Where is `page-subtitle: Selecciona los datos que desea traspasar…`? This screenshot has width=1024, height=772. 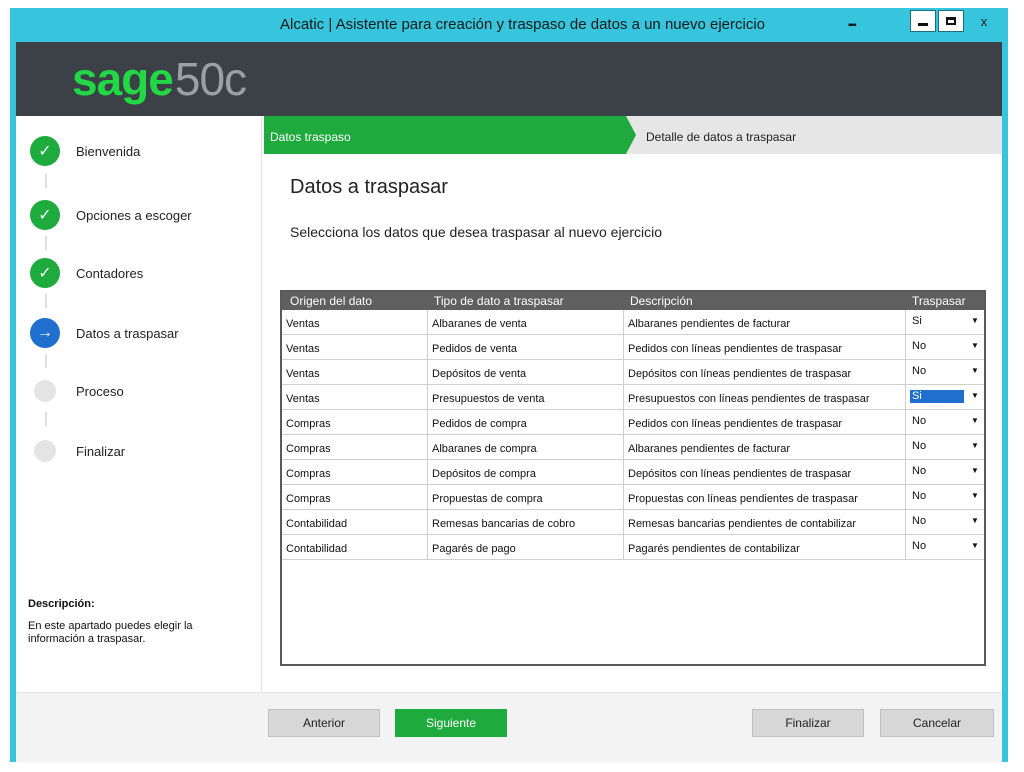 page-subtitle: Selecciona los datos que desea traspasar… is located at coordinates (476, 232).